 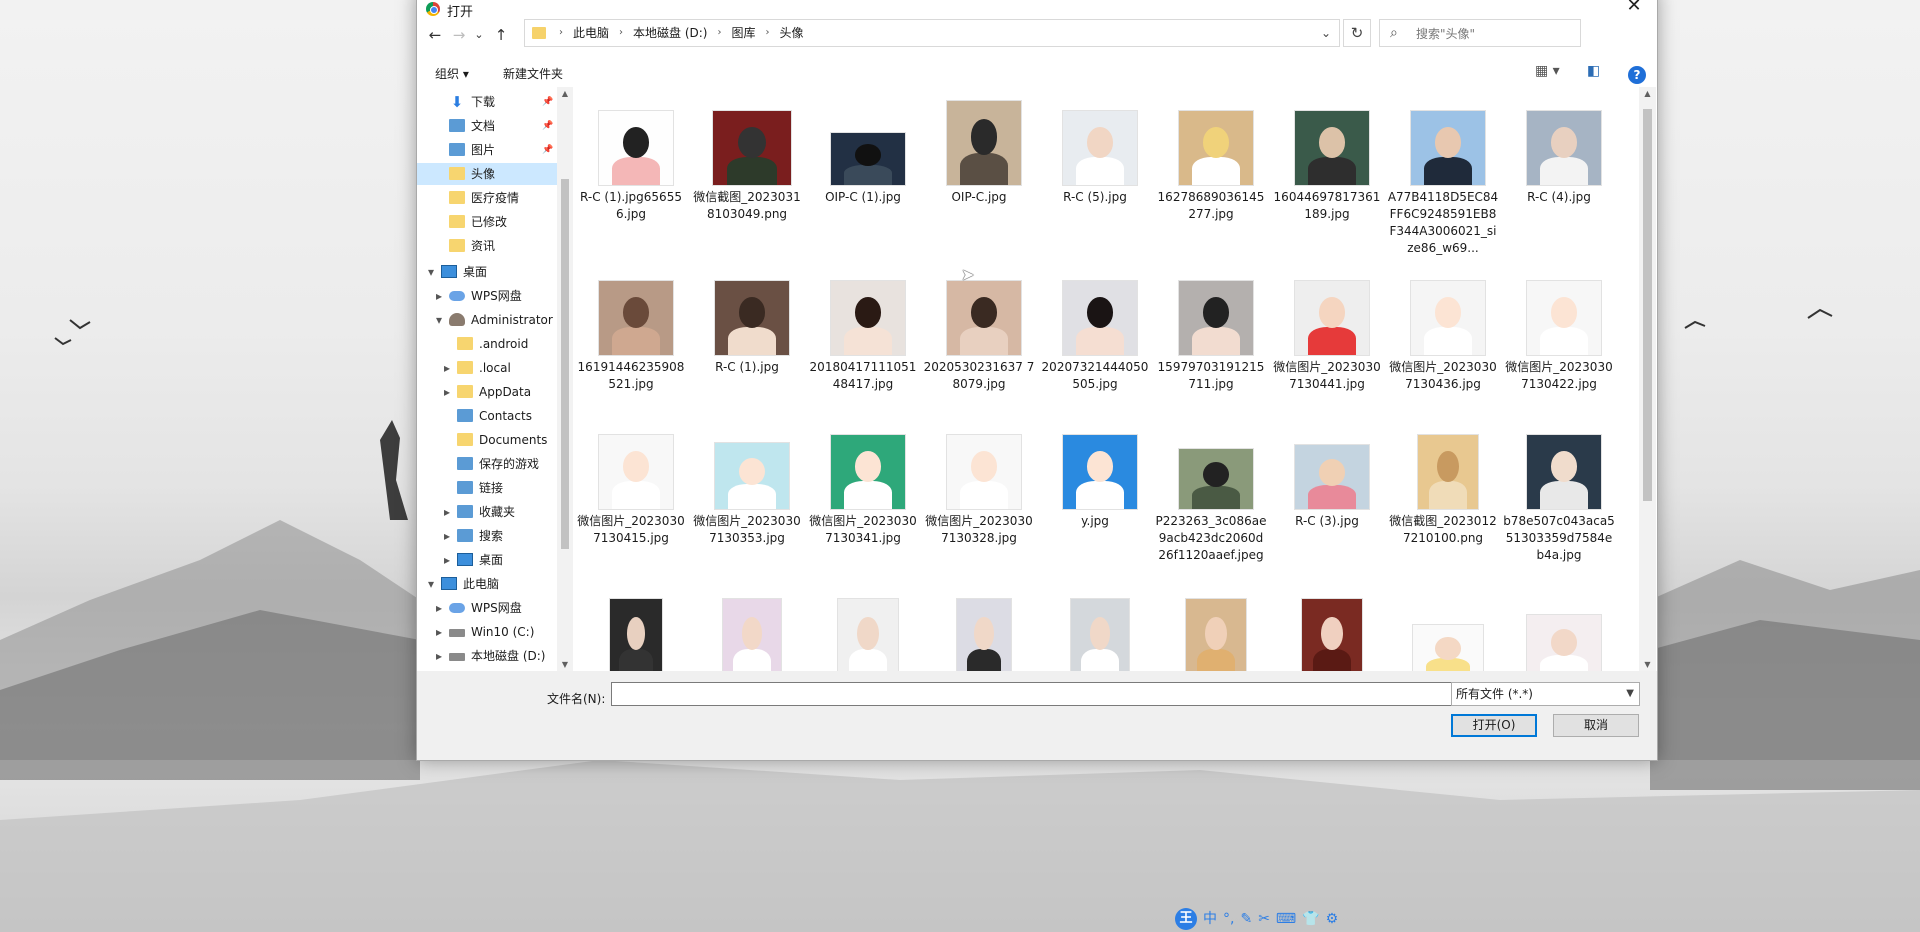 I want to click on tree-item-2: 图片 📌, so click(x=487, y=150).